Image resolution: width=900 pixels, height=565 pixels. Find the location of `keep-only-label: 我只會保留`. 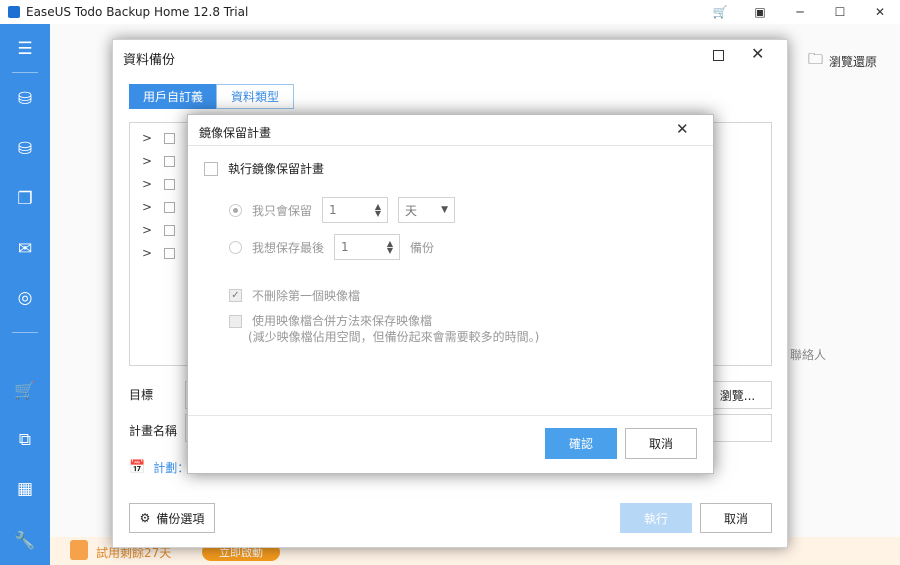

keep-only-label: 我只會保留 is located at coordinates (282, 210).